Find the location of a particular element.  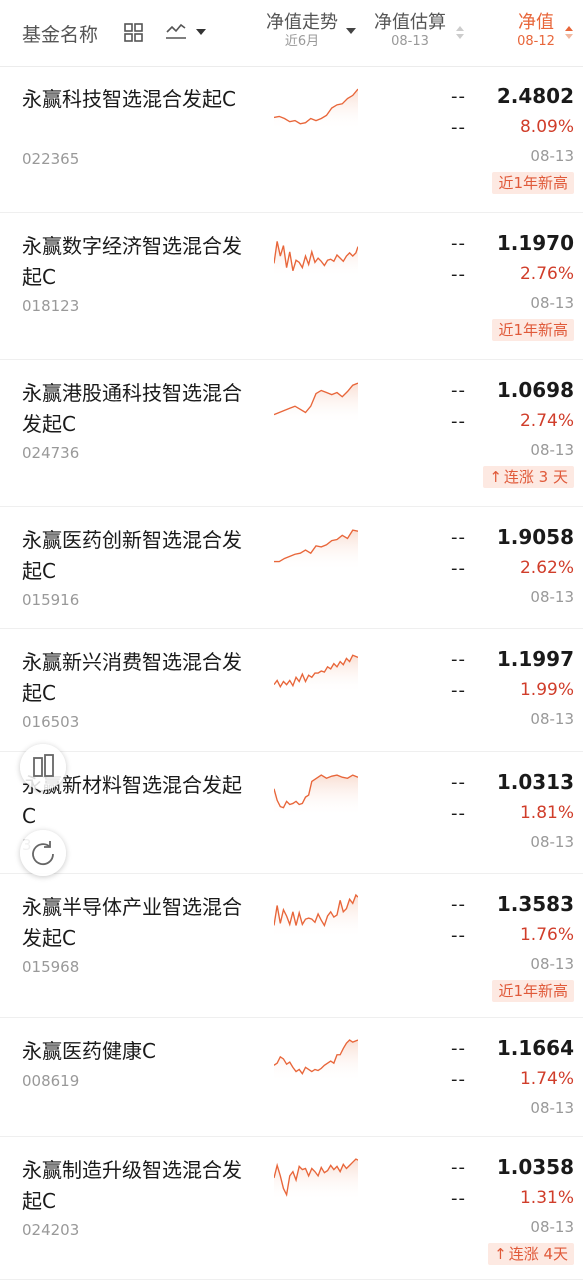

header-nav-column: 净值 08-12 is located at coordinates (536, 31).